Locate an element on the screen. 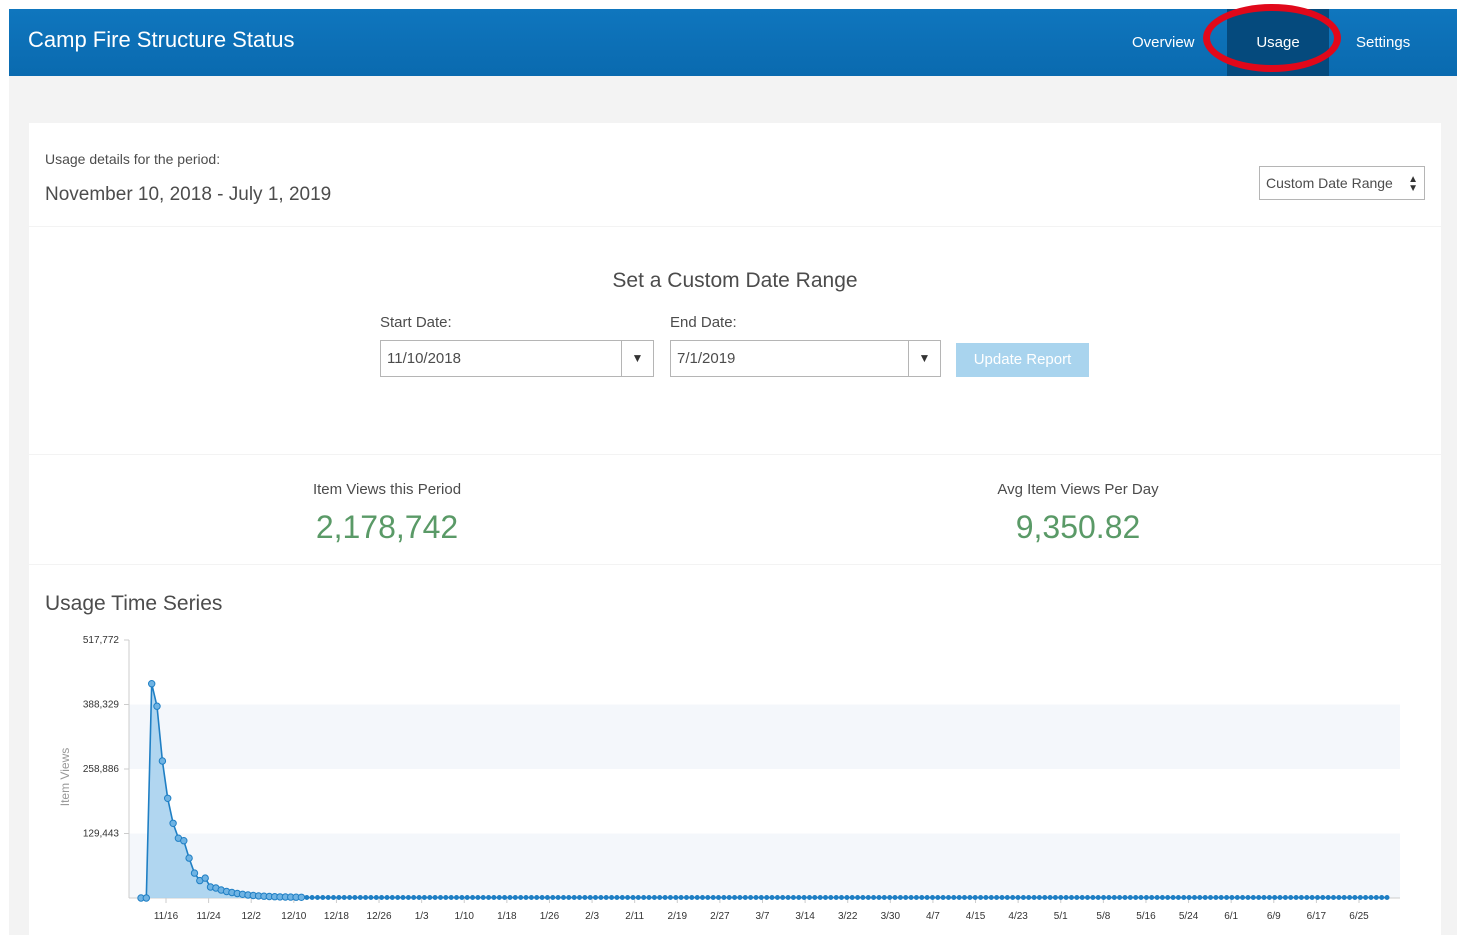 This screenshot has height=935, width=1457. date-range-select: Custom Date Range ▲ ▼ is located at coordinates (1342, 183).